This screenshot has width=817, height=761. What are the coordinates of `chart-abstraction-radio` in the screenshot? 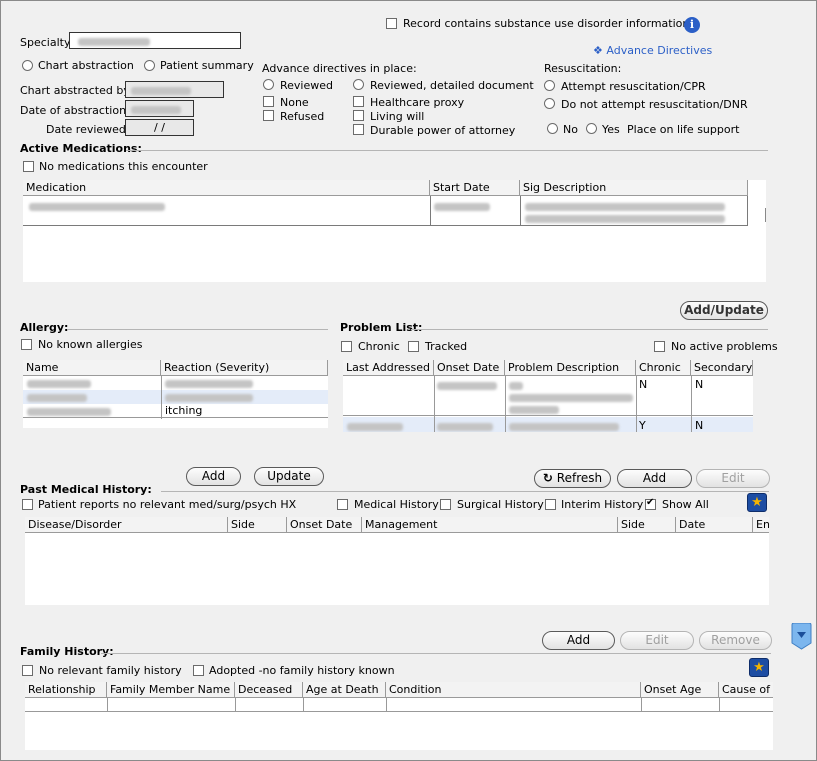 It's located at (27, 65).